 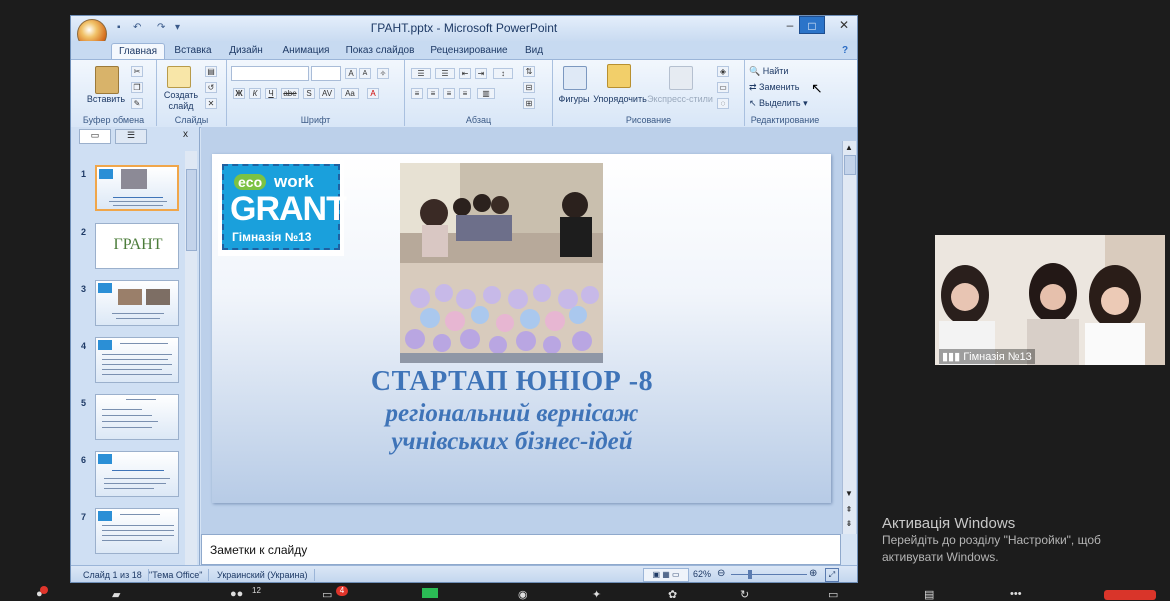 What do you see at coordinates (932, 594) in the screenshot?
I see `docs-icon: ▤` at bounding box center [932, 594].